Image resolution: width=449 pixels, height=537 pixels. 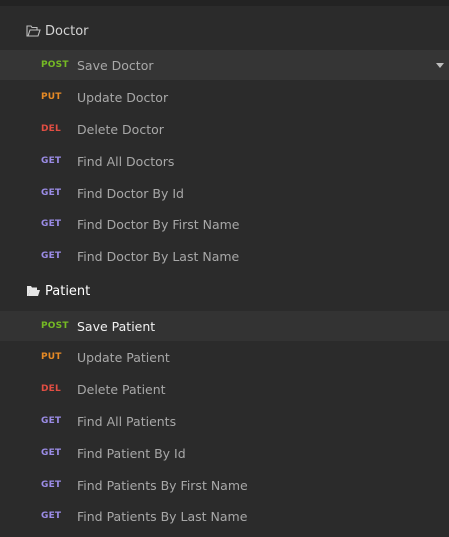 What do you see at coordinates (115, 65) in the screenshot?
I see `request-label: Save Doctor` at bounding box center [115, 65].